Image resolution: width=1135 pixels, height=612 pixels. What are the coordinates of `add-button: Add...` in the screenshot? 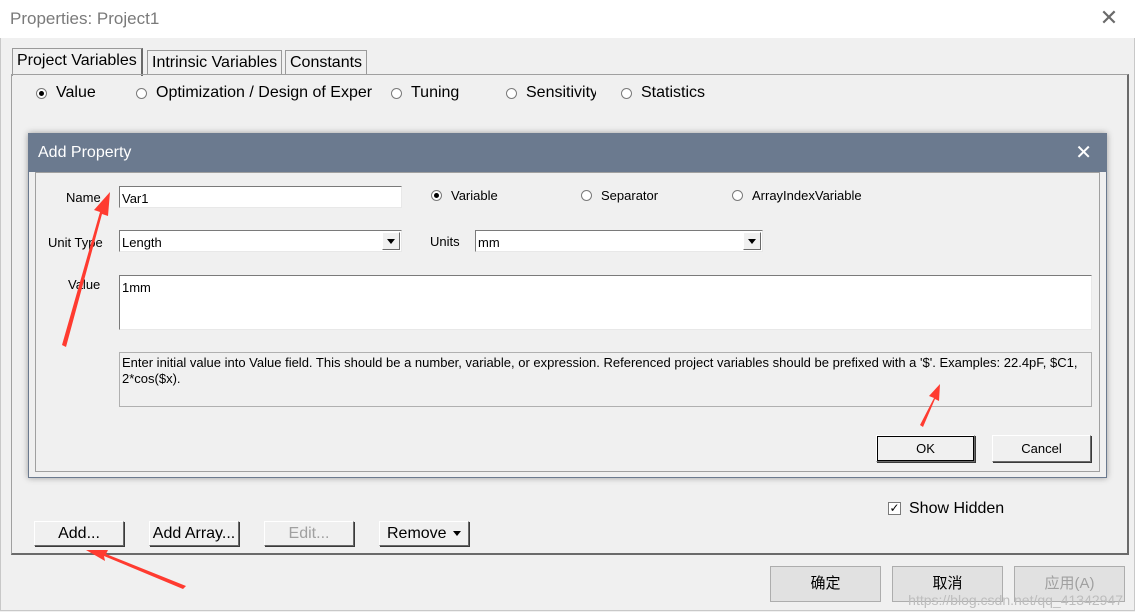 It's located at (79, 533).